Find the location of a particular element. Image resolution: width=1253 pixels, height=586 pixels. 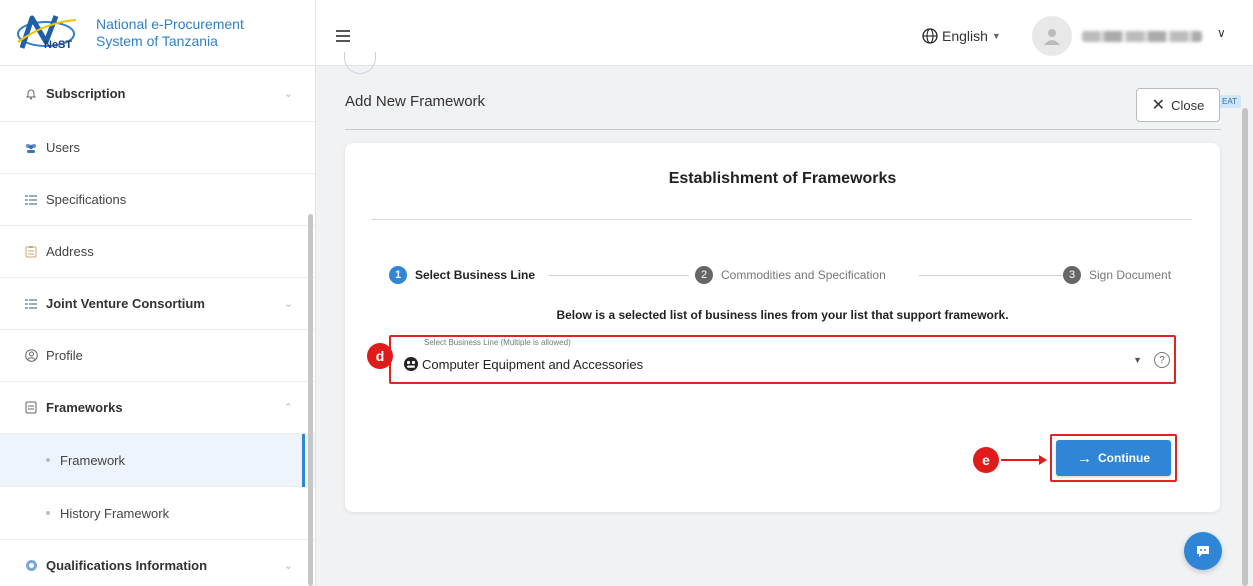

sidebar-item-label: Subscription is located at coordinates (86, 93).